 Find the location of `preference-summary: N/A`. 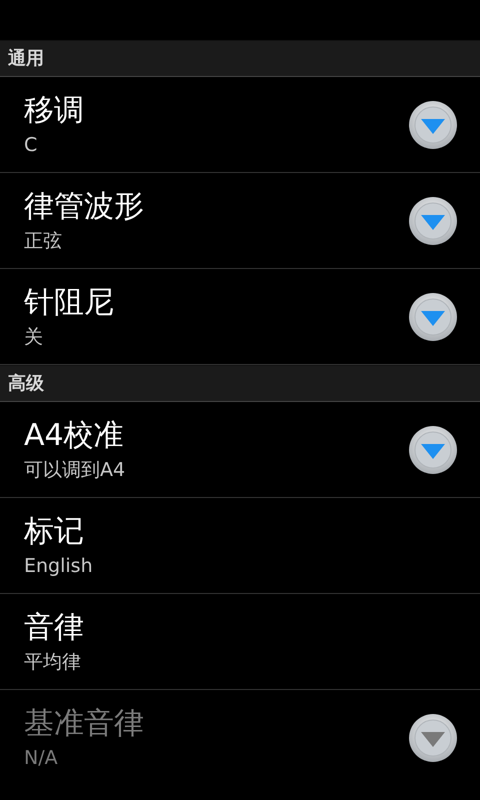

preference-summary: N/A is located at coordinates (41, 758).